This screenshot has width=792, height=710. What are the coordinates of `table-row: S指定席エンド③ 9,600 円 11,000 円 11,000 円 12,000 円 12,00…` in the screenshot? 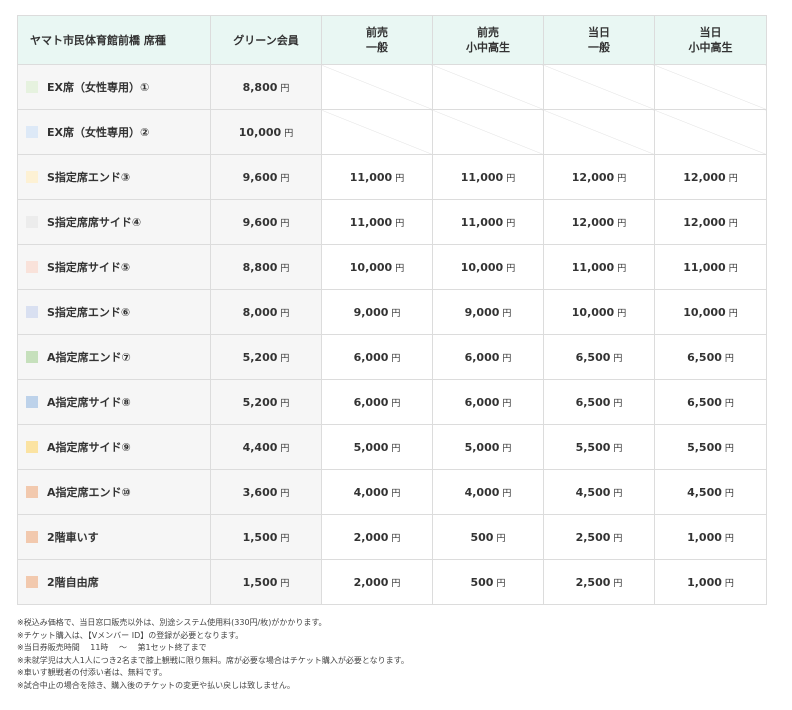 It's located at (392, 177).